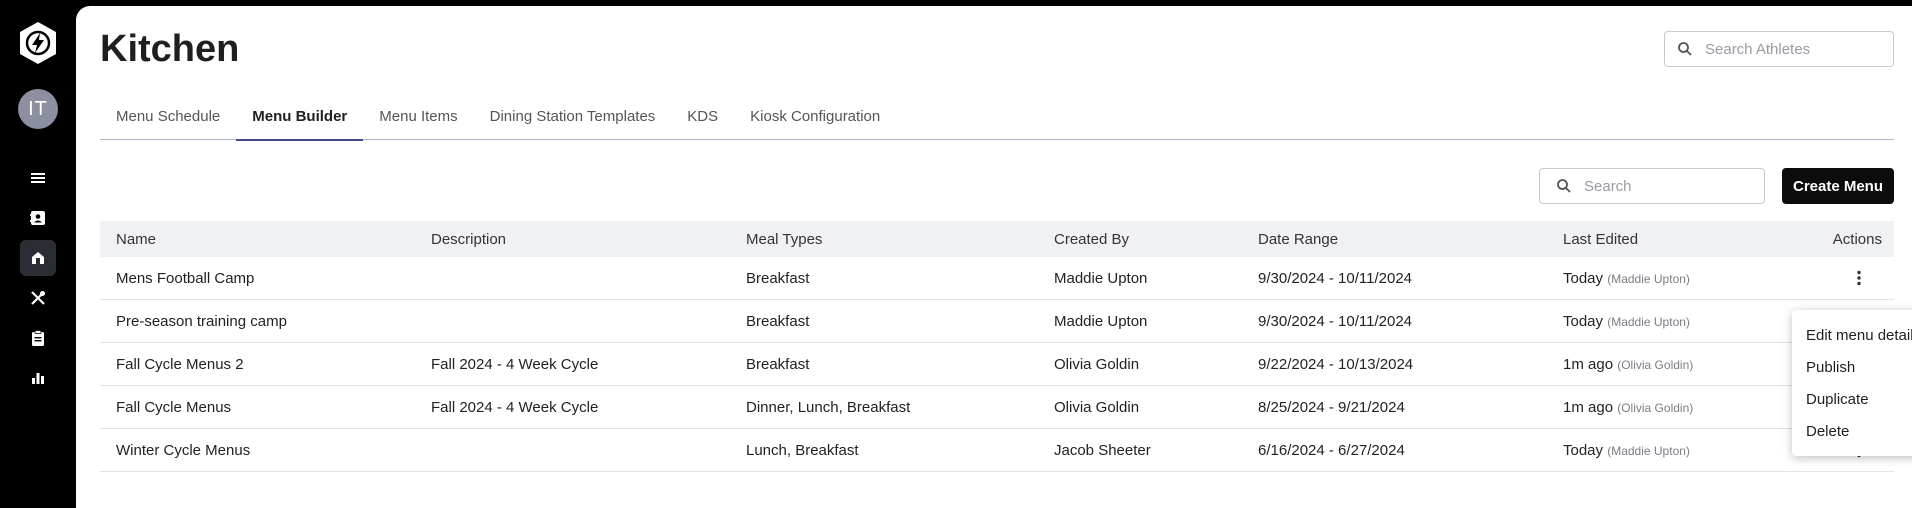  I want to click on tab-menu-schedule: Menu Schedule, so click(168, 116).